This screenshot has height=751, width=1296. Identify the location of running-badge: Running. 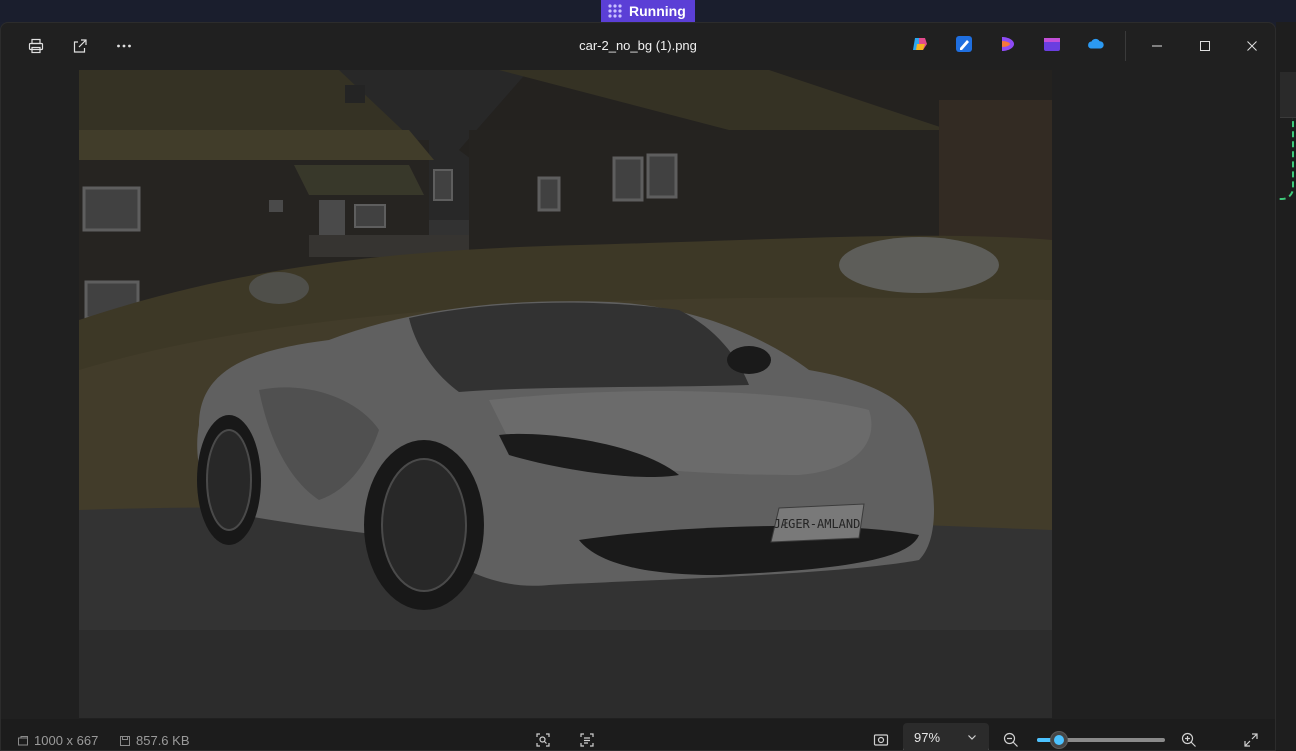
(648, 11).